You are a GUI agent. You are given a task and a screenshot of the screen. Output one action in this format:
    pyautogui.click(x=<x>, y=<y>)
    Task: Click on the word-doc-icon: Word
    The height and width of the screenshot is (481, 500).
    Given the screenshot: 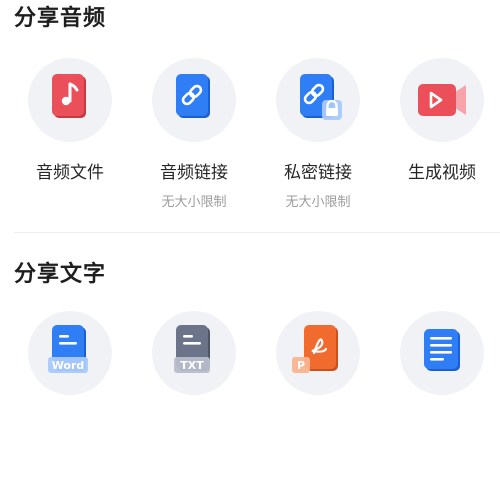 What is the action you would take?
    pyautogui.click(x=68, y=349)
    